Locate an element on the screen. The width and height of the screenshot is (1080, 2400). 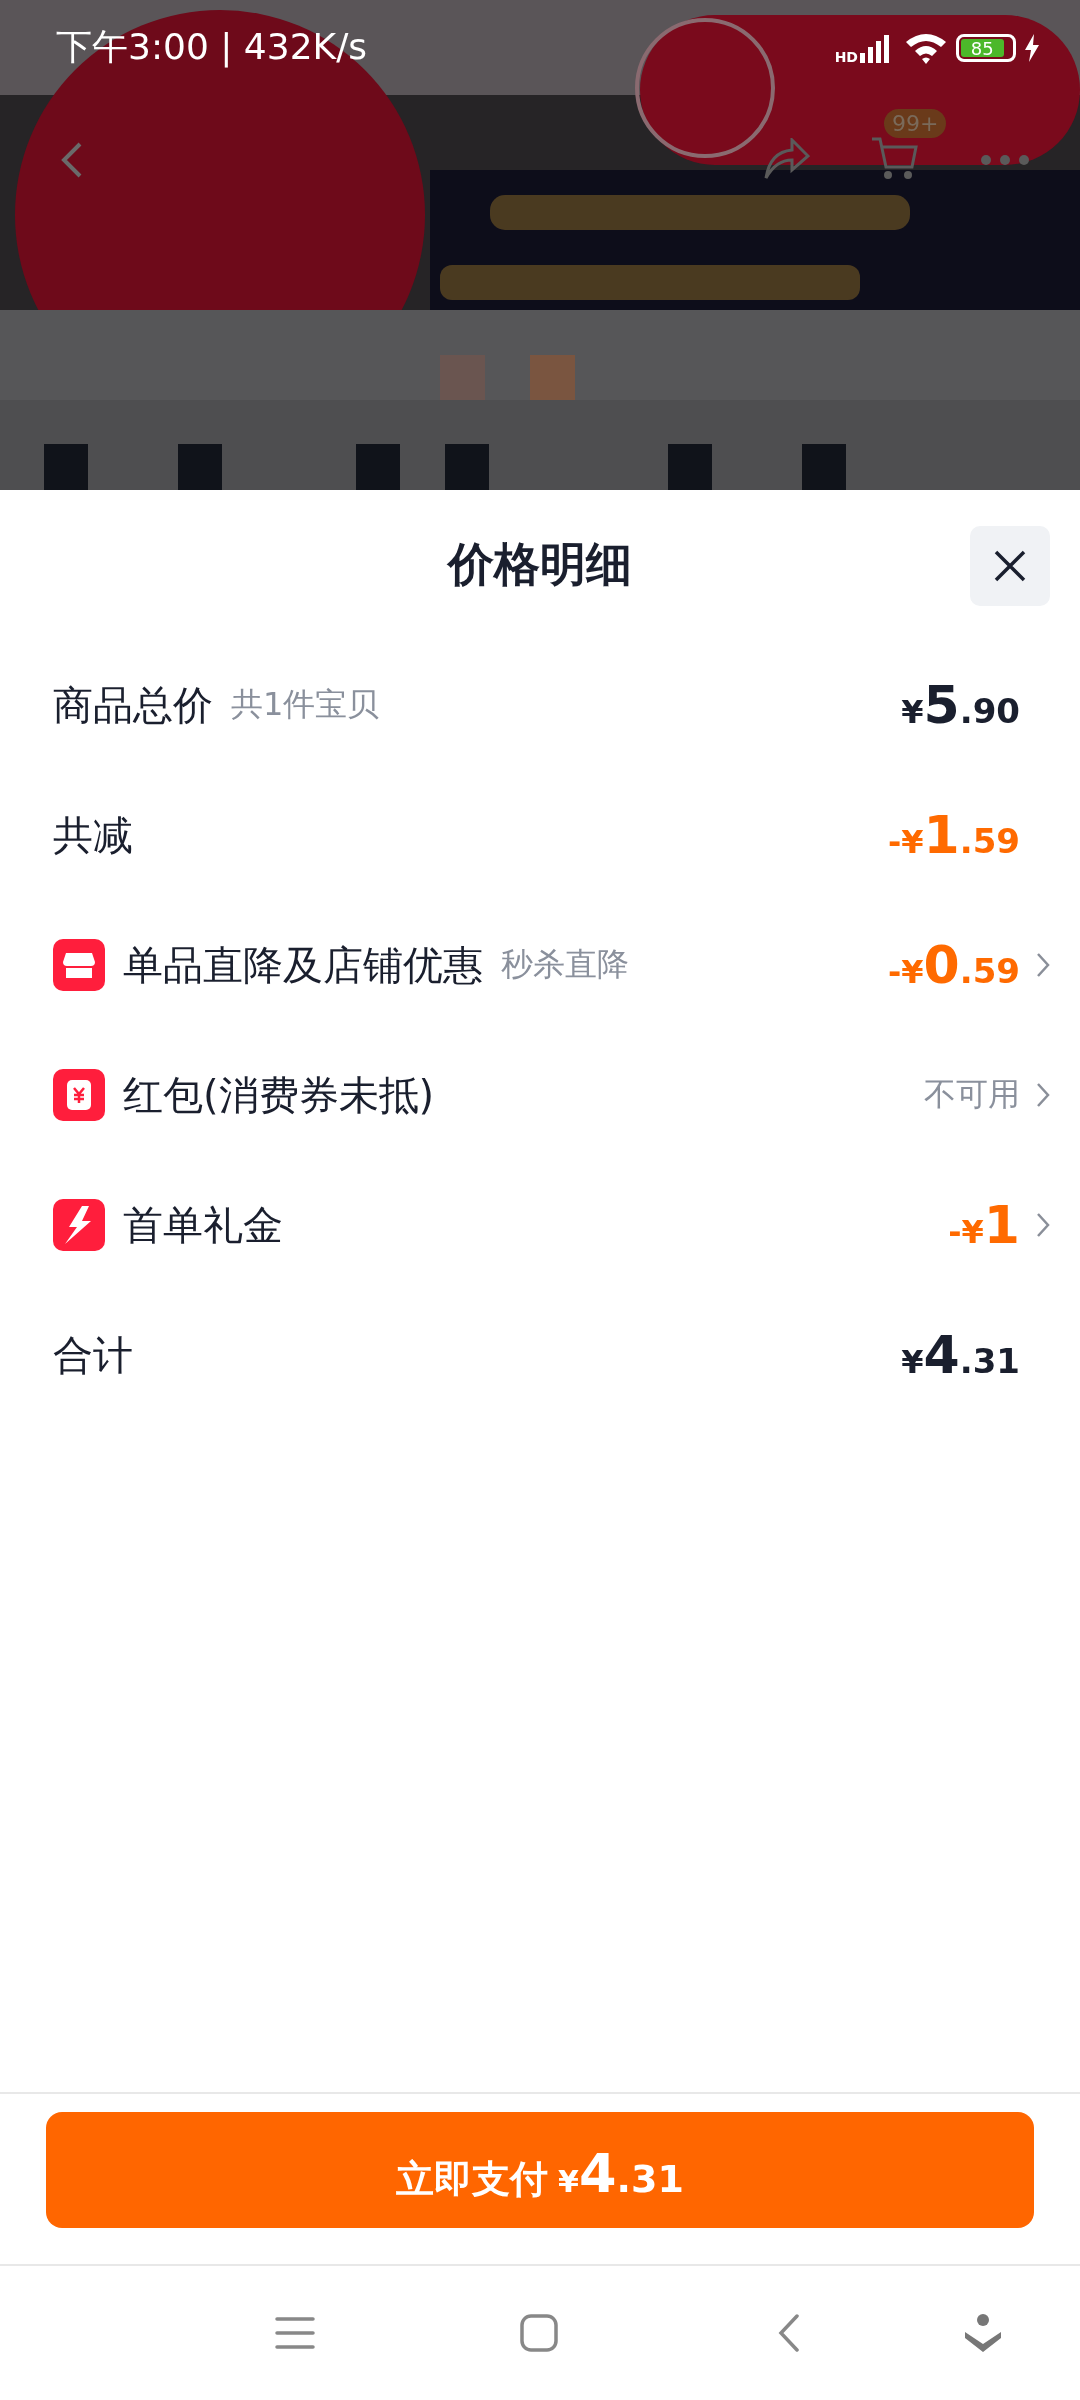
close-icon is located at coordinates (1010, 566).